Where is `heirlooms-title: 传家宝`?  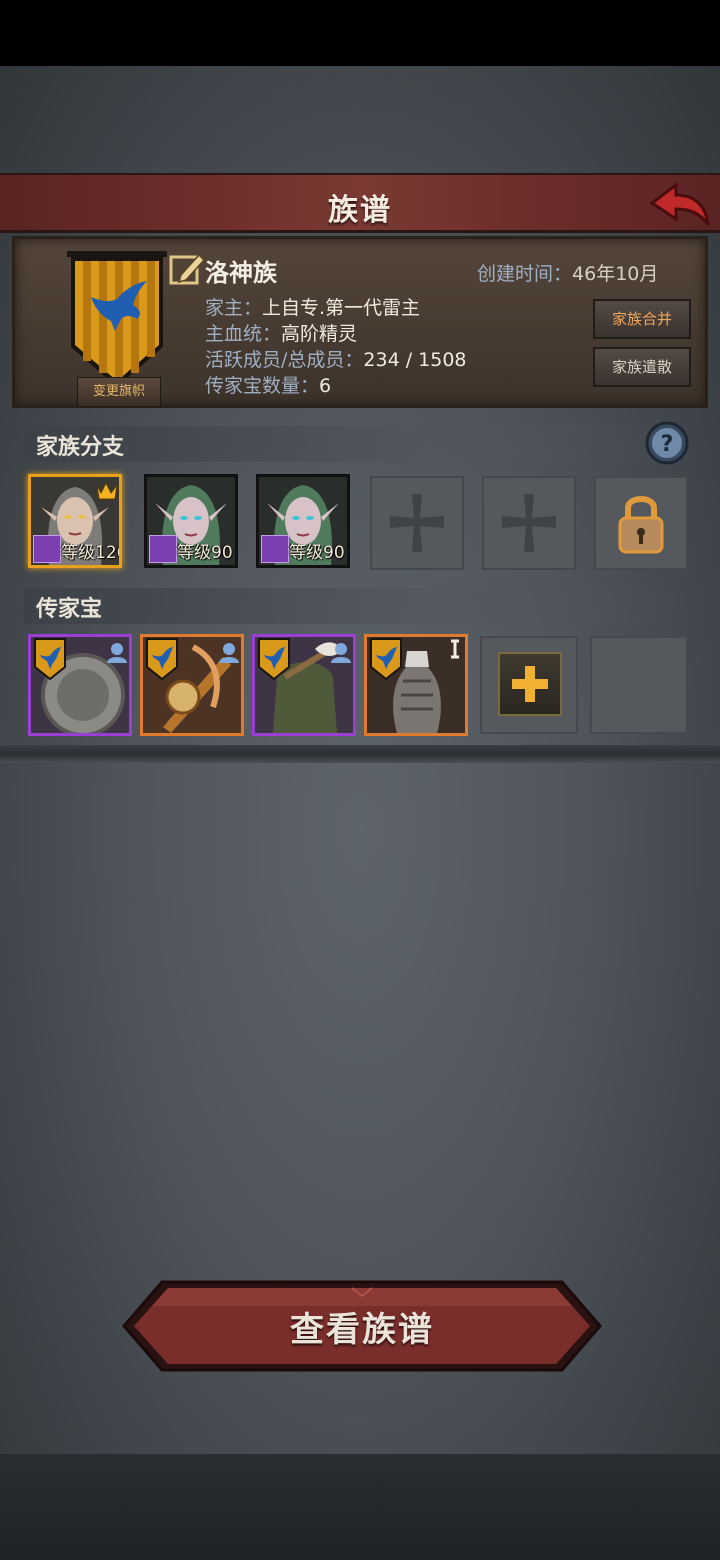
heirlooms-title: 传家宝 is located at coordinates (69, 609).